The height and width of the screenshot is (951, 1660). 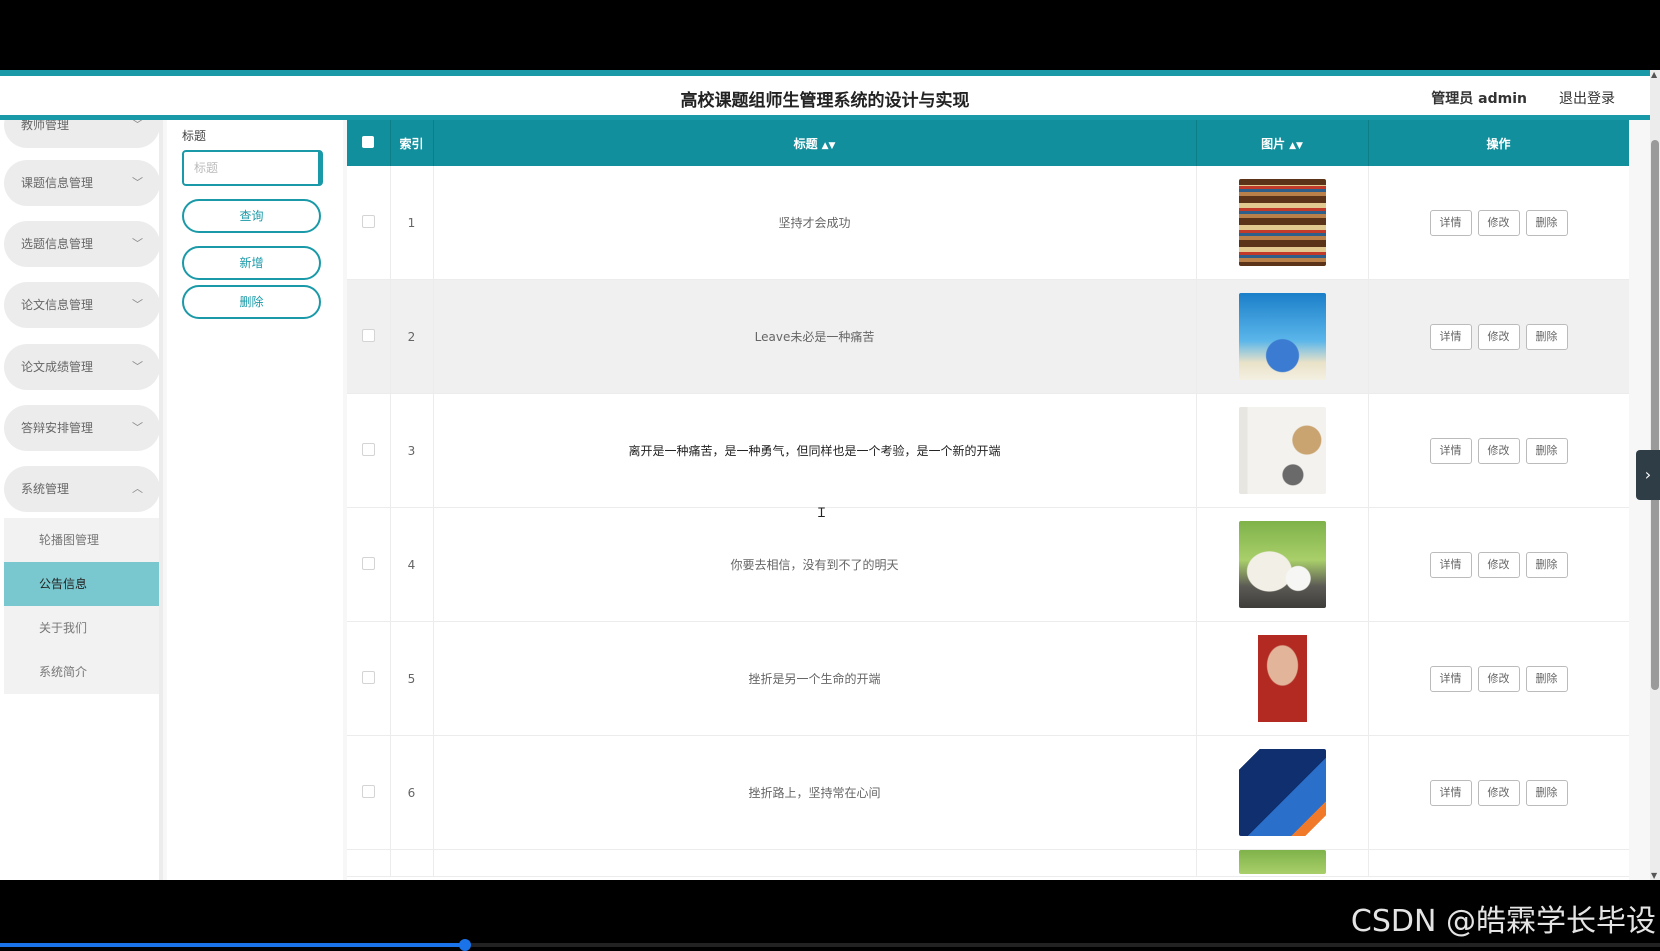 What do you see at coordinates (412, 450) in the screenshot?
I see `row-index: 3` at bounding box center [412, 450].